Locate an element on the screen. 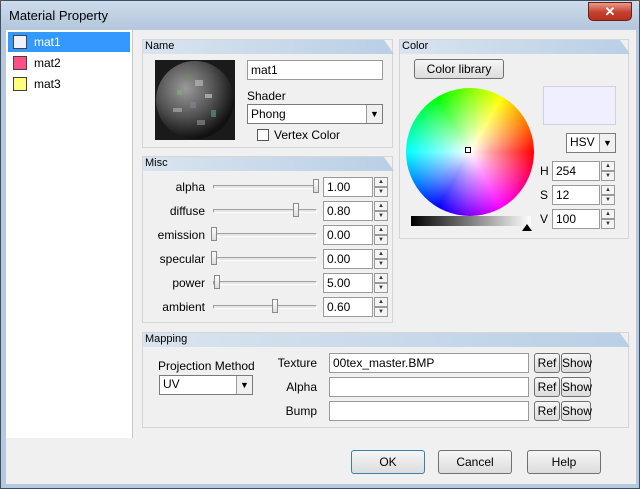  param-label: emission is located at coordinates (181, 235).